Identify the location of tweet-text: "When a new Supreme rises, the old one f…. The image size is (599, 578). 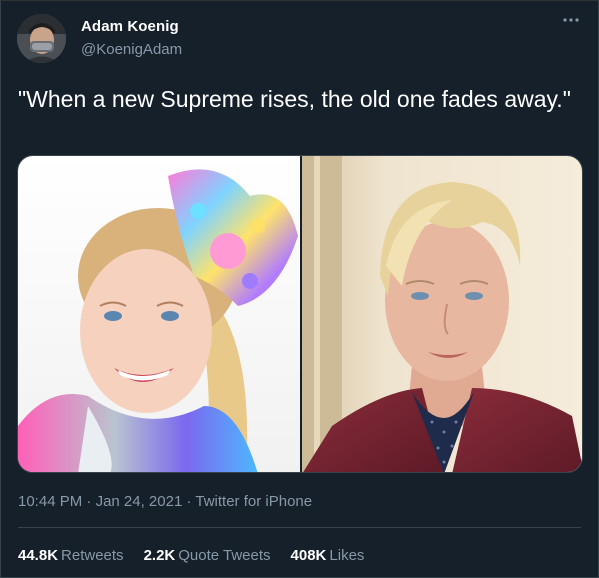
(294, 99).